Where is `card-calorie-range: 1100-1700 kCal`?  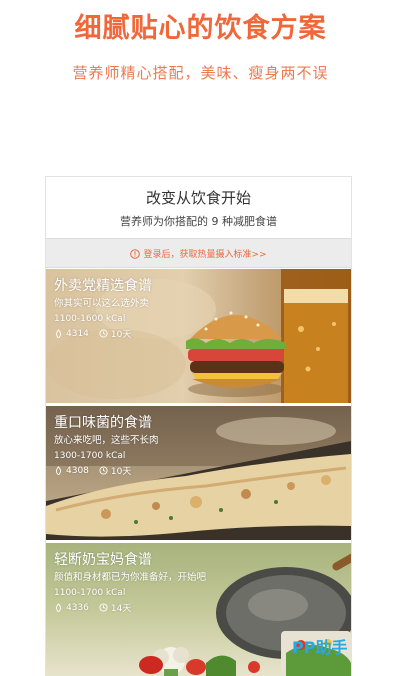
card-calorie-range: 1100-1700 kCal is located at coordinates (90, 593).